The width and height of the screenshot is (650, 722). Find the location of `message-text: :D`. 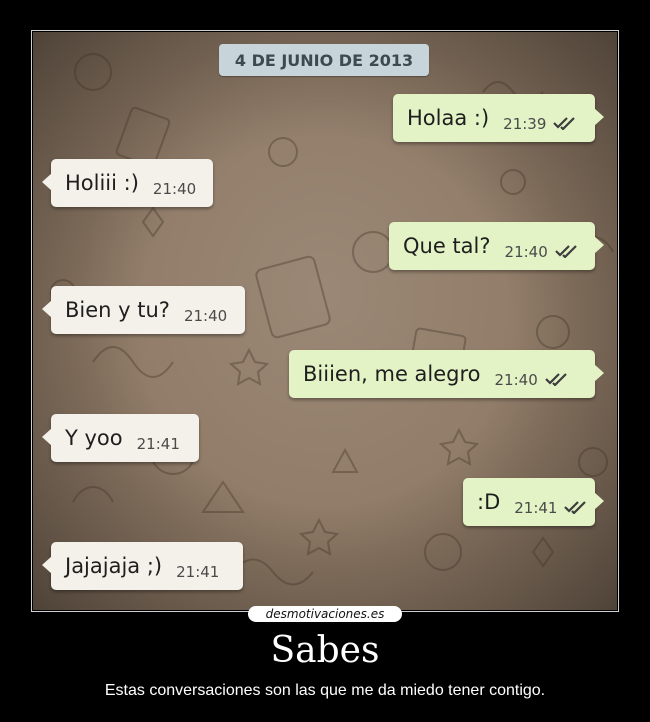

message-text: :D is located at coordinates (489, 502).